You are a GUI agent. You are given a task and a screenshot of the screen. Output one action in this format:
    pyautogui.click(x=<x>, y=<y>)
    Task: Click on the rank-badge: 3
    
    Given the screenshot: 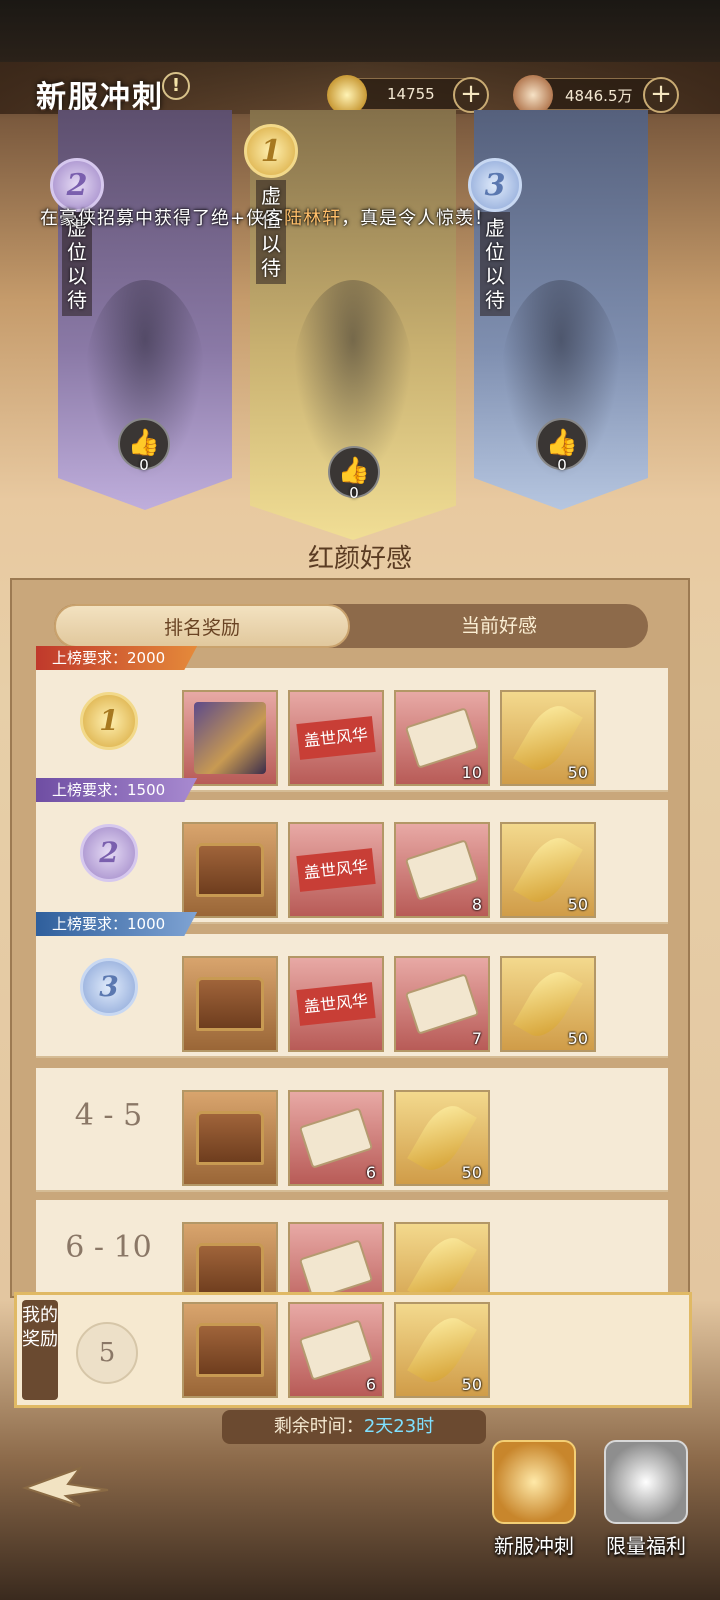 What is the action you would take?
    pyautogui.click(x=109, y=987)
    